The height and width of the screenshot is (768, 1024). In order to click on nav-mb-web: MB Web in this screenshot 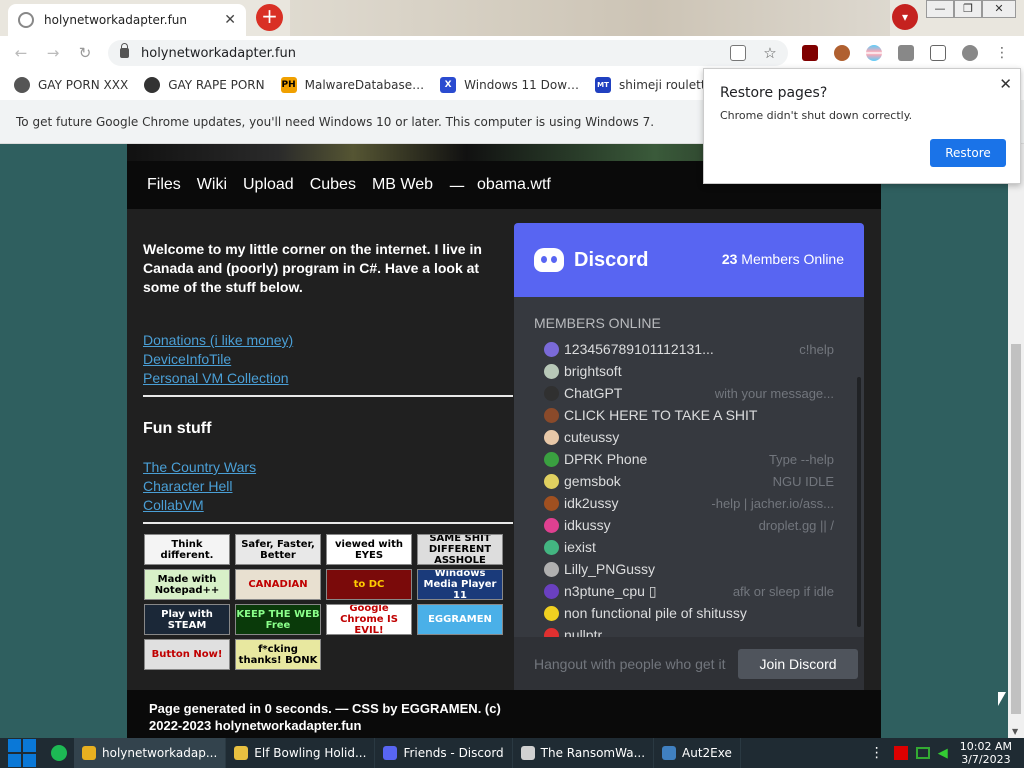, I will do `click(402, 185)`.